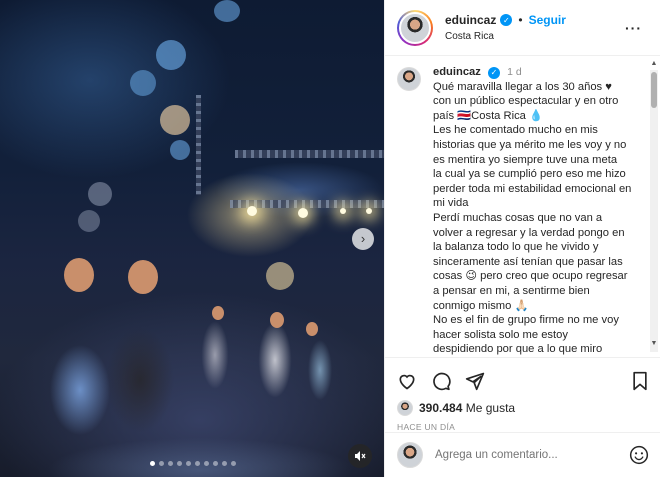 The width and height of the screenshot is (660, 495). I want to click on username-link: eduincaz, so click(470, 20).